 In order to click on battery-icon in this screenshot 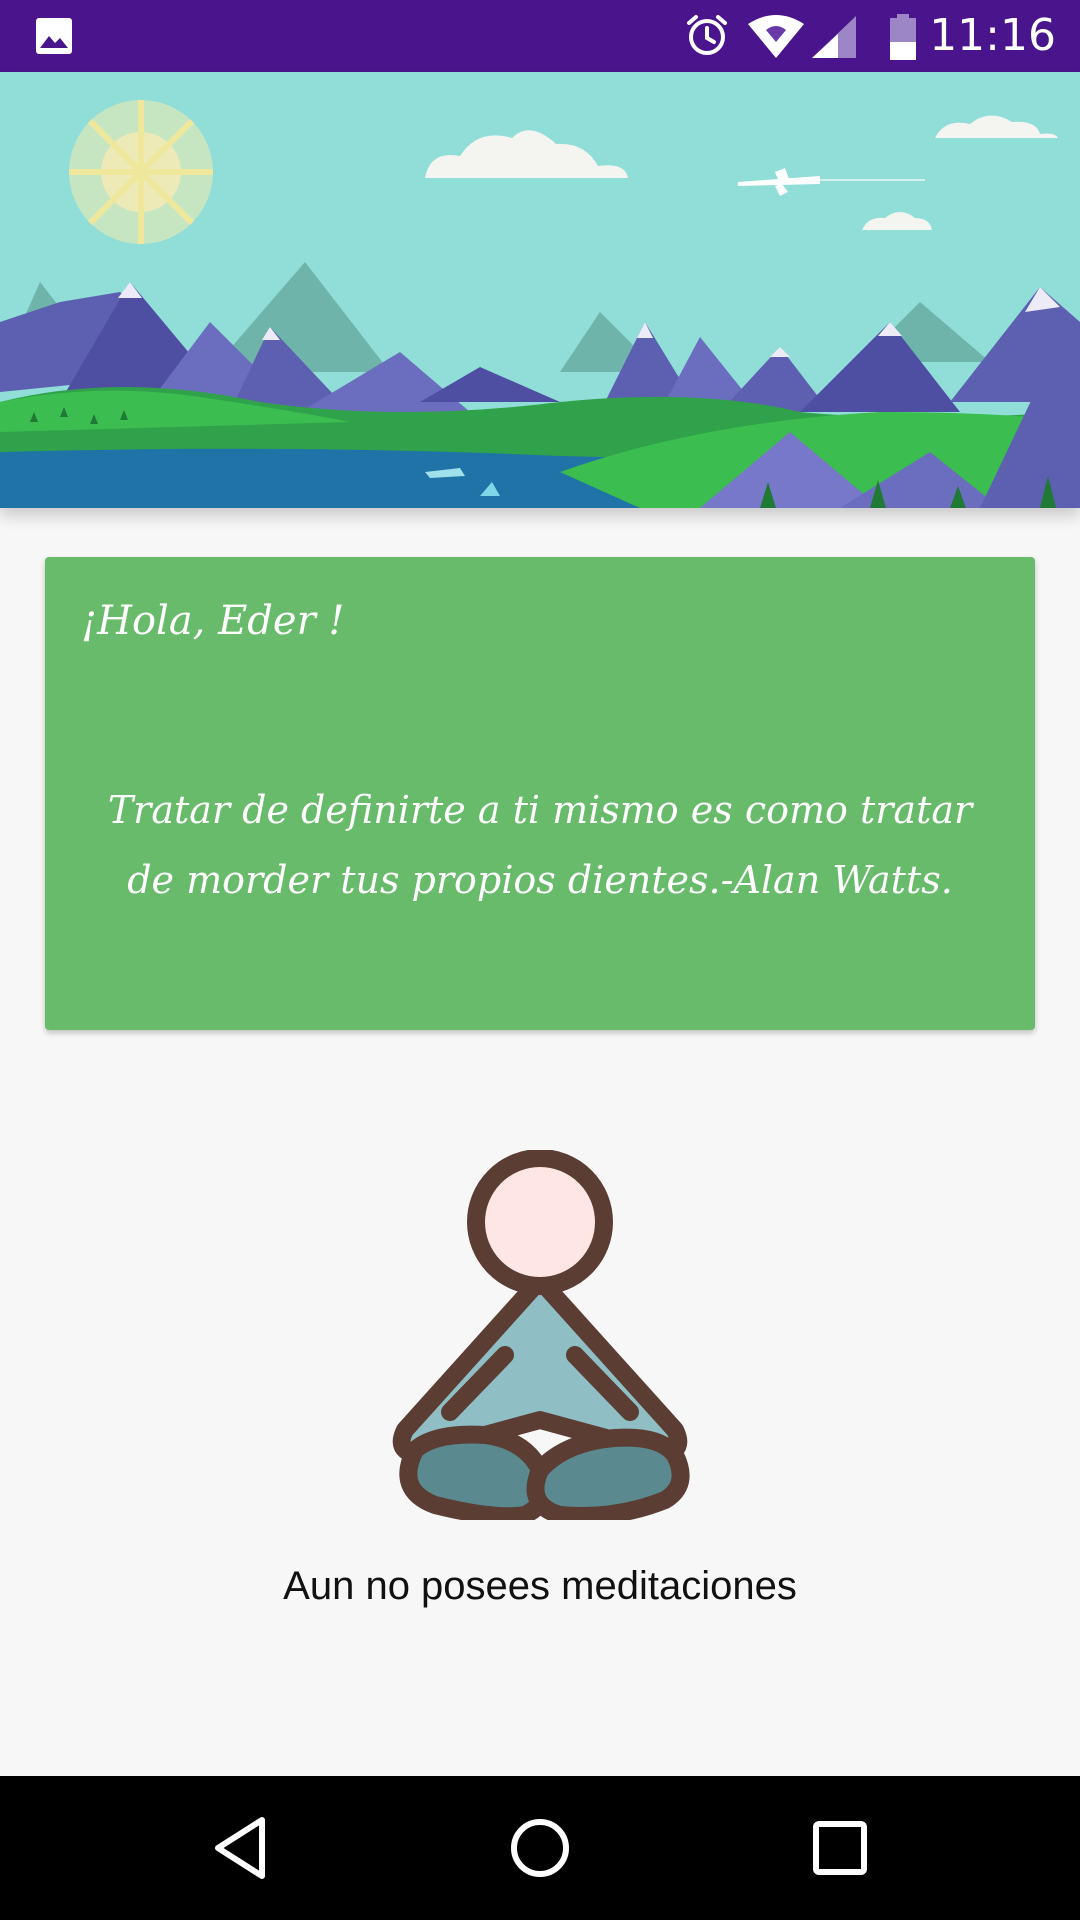, I will do `click(903, 39)`.